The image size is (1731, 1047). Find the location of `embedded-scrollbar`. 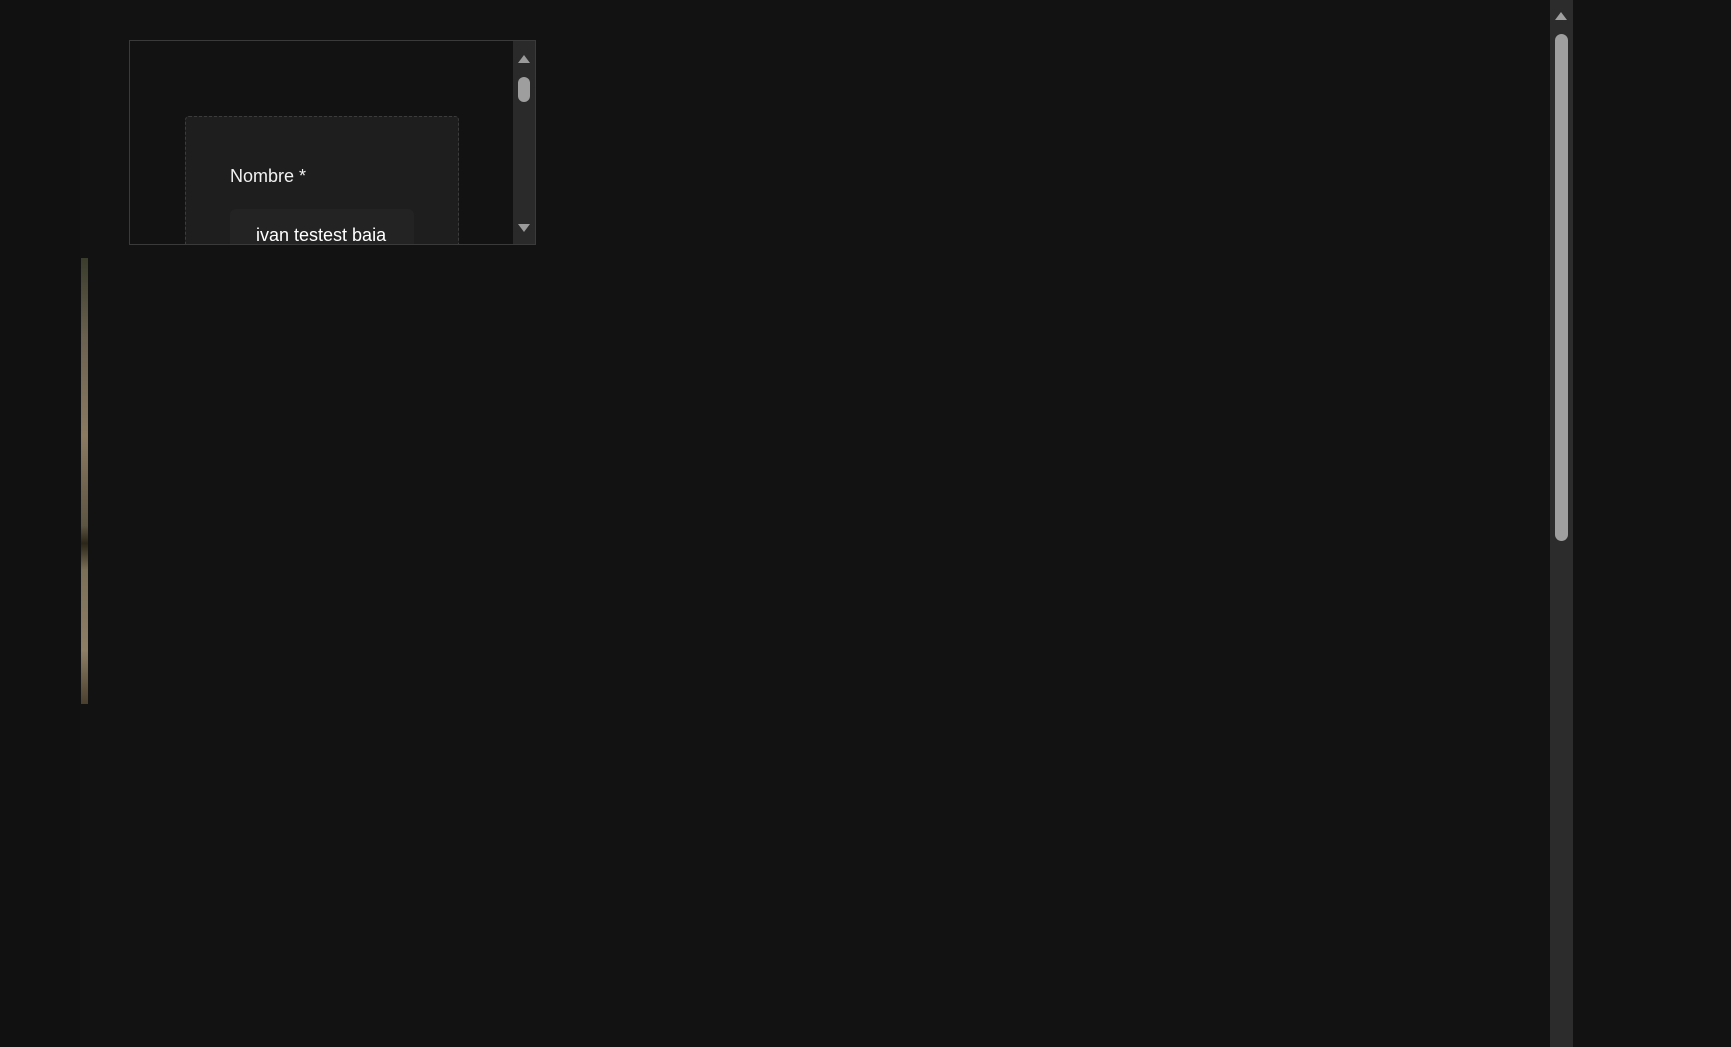

embedded-scrollbar is located at coordinates (524, 142).